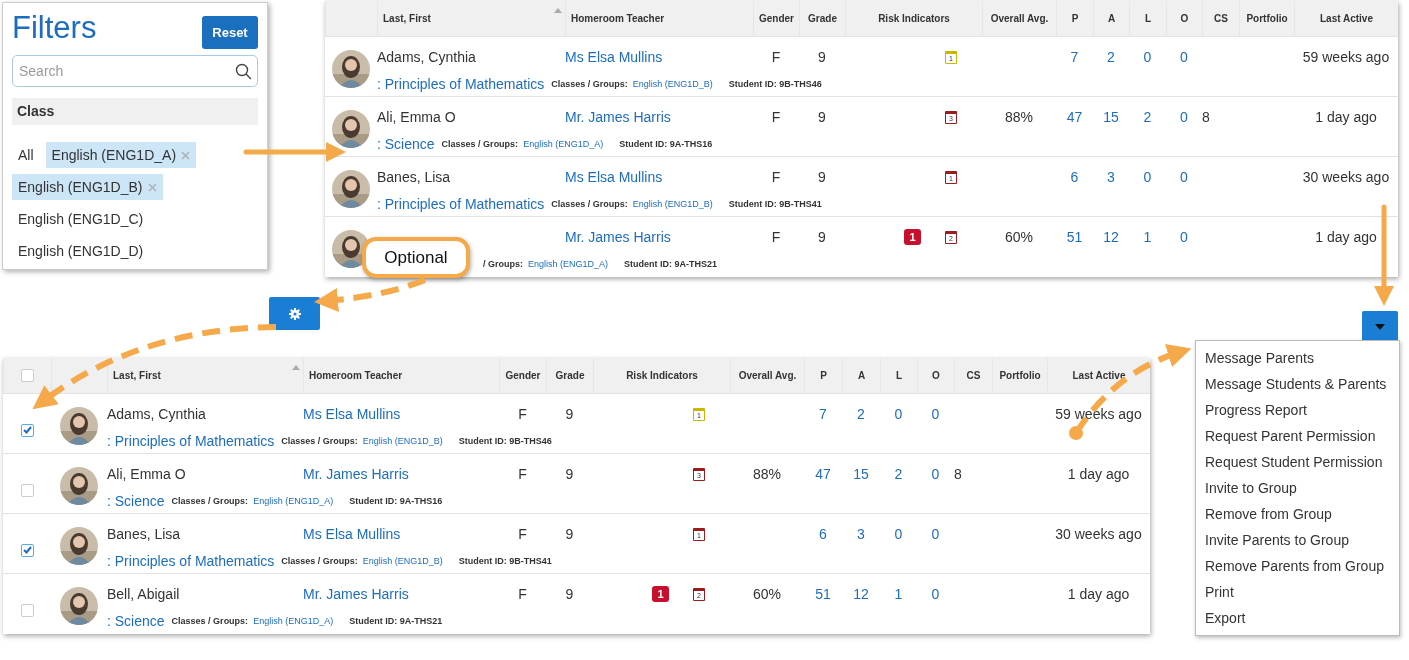 The height and width of the screenshot is (660, 1409). I want to click on menu-item: Request Student Permission, so click(1297, 462).